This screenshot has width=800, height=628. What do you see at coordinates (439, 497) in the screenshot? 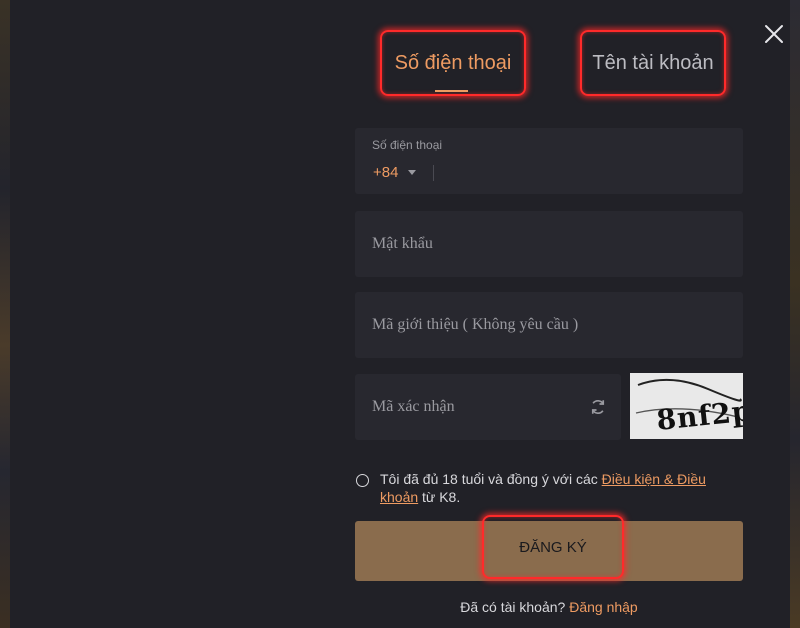
I see `consent-text-after: từ K8.` at bounding box center [439, 497].